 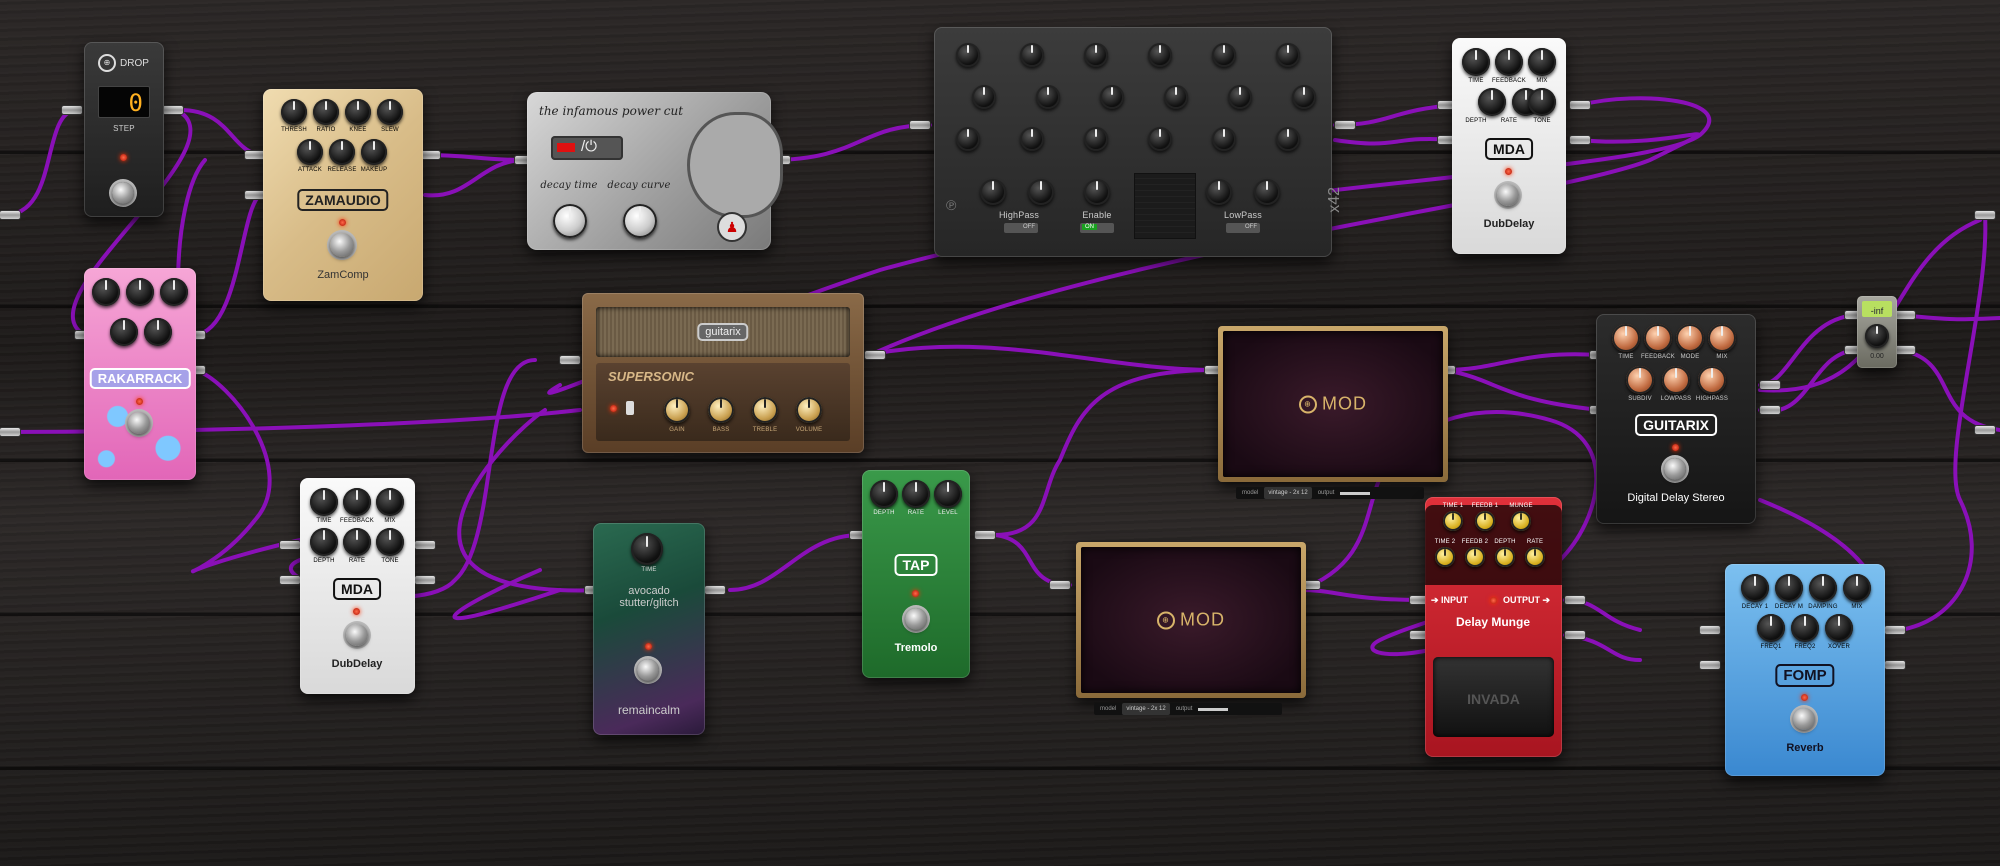 What do you see at coordinates (1805, 628) in the screenshot?
I see `freq2-knob` at bounding box center [1805, 628].